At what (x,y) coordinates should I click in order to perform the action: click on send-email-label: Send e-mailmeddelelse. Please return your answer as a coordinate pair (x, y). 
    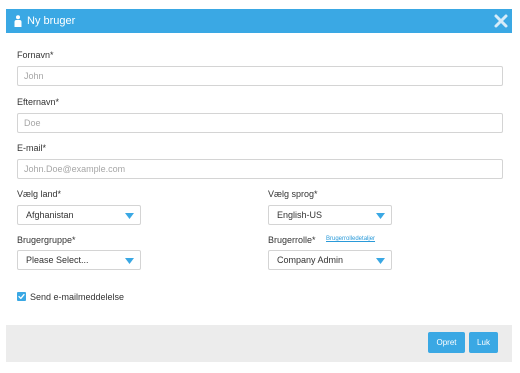
    Looking at the image, I should click on (77, 297).